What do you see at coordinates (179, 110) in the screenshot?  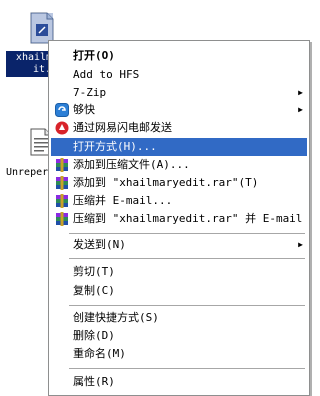 I see `menu-item-gokuai: 够快 ▶` at bounding box center [179, 110].